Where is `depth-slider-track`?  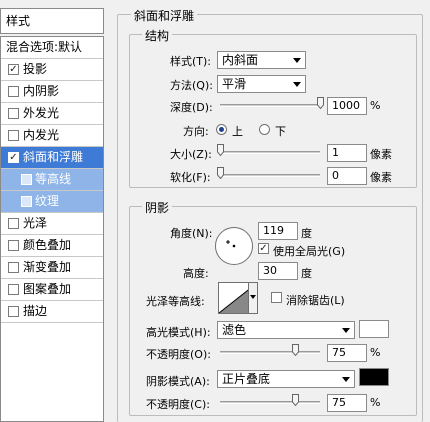 depth-slider-track is located at coordinates (270, 105).